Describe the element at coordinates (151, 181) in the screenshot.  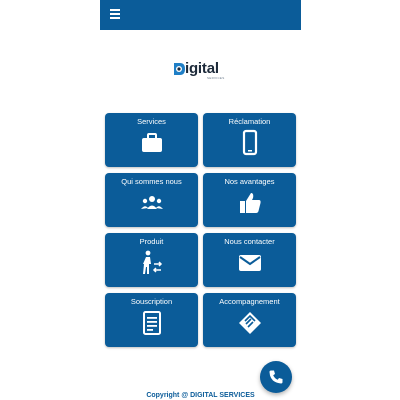
I see `tile-label: Qui sommes nous` at that location.